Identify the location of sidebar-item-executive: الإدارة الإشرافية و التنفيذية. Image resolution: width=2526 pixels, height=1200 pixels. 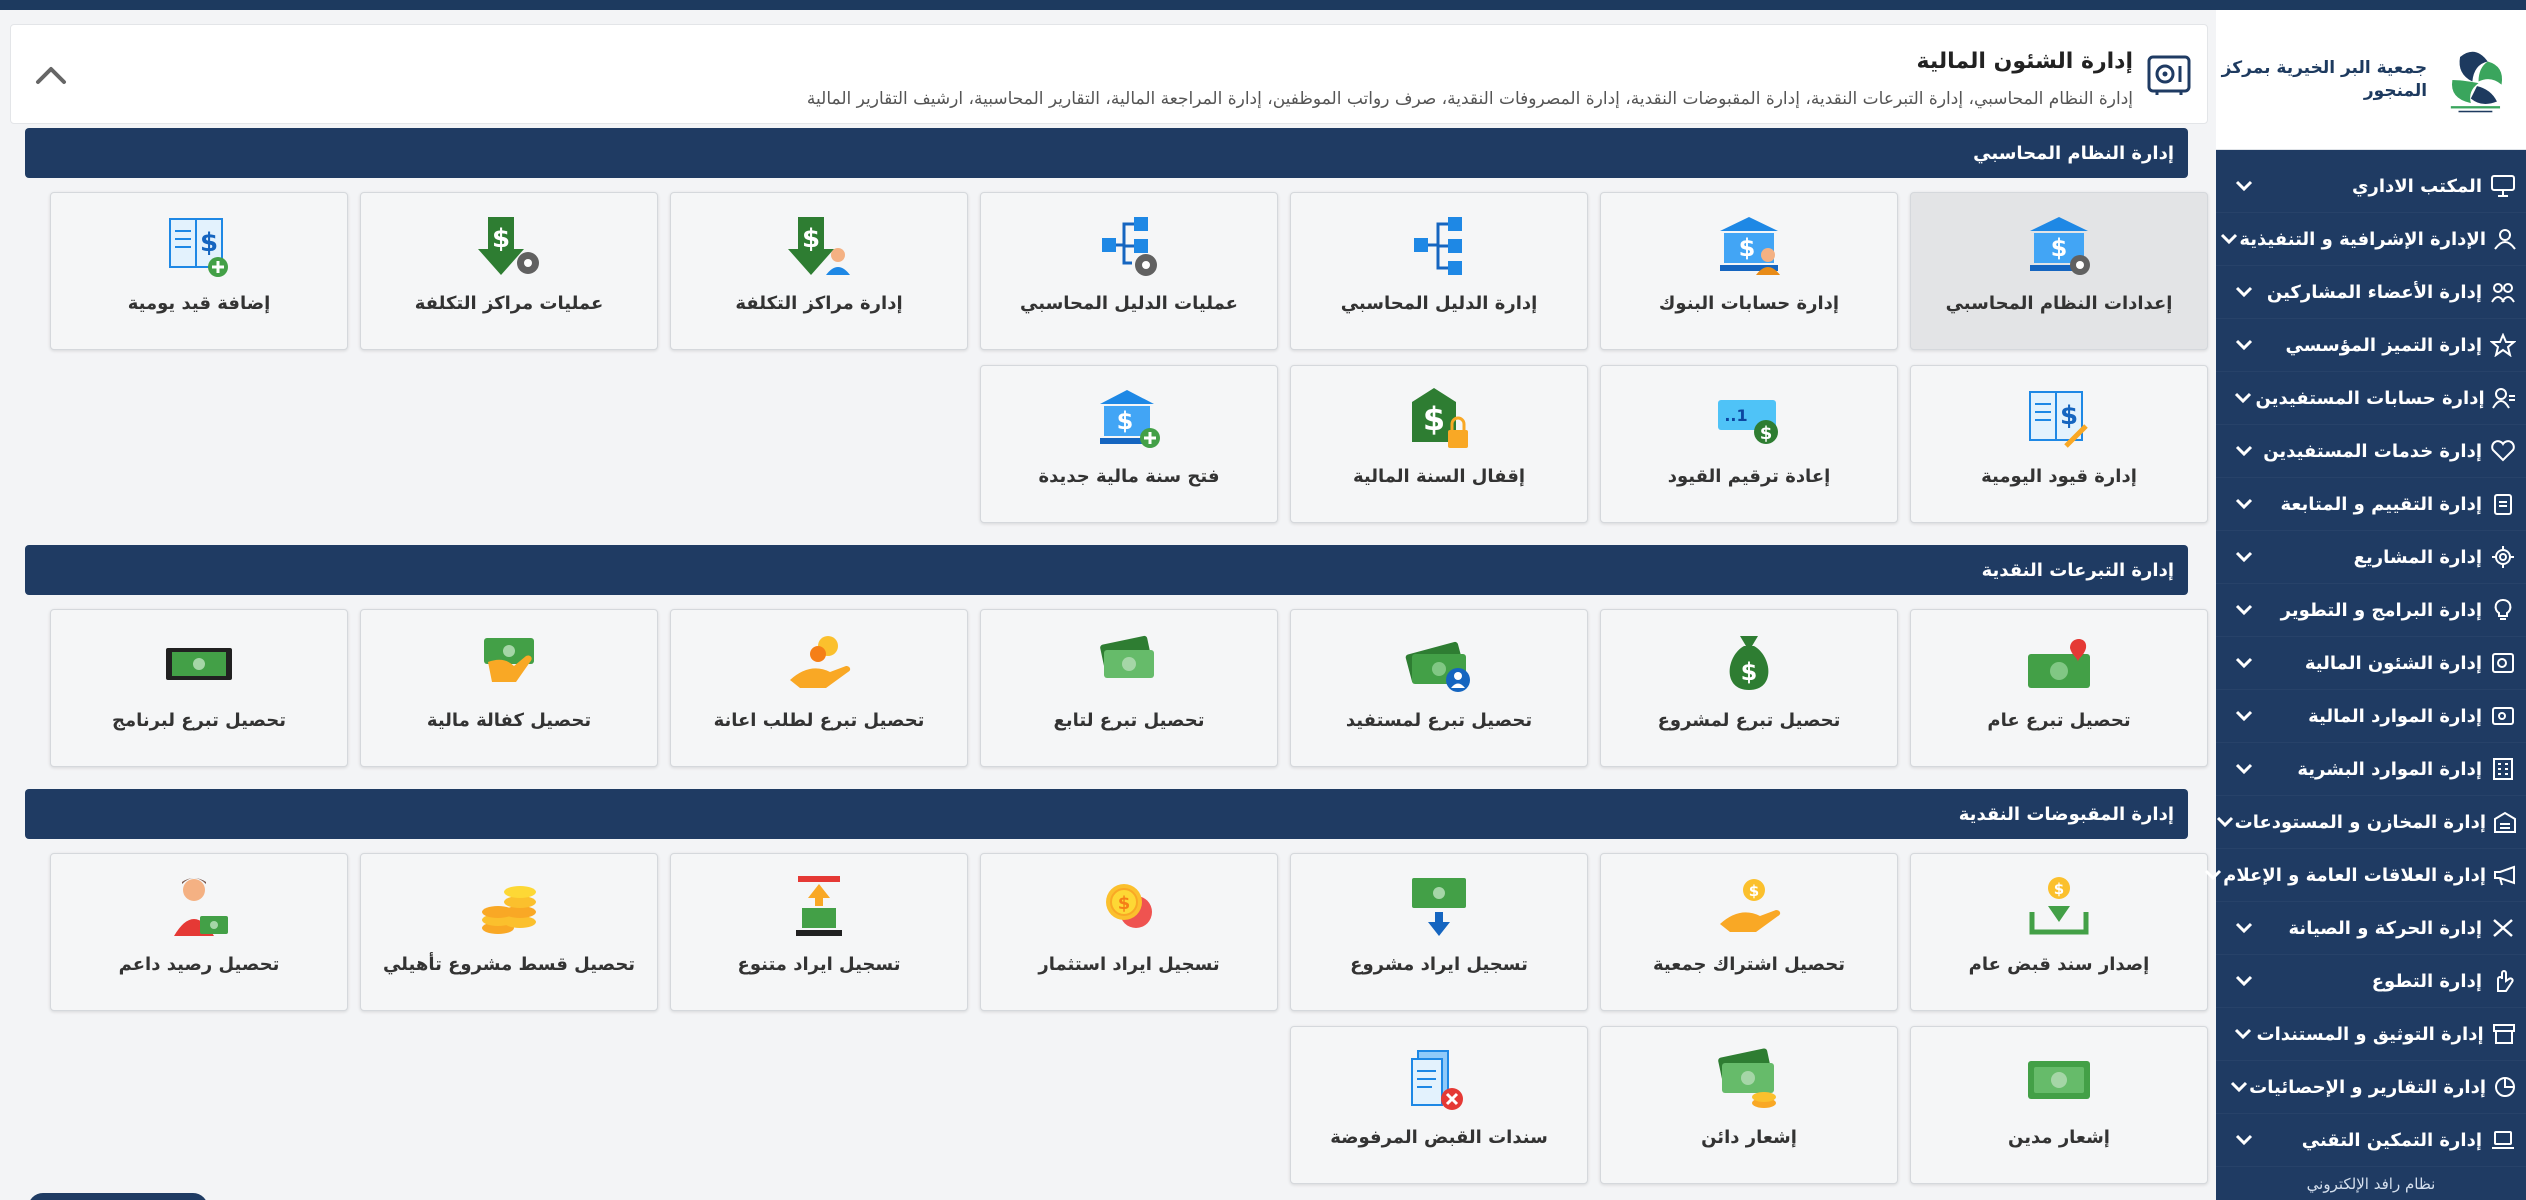
(2371, 239).